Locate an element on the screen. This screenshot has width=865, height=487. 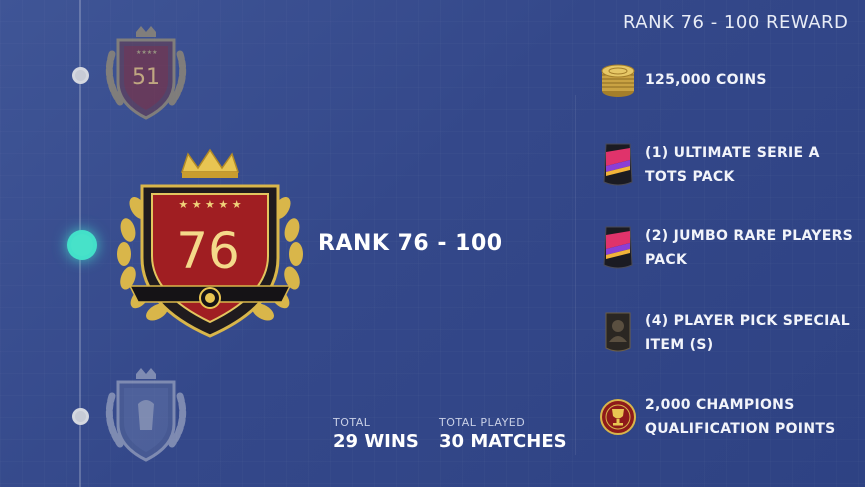
rewards-header: RANK 76 - 100 REWARD is located at coordinates (736, 22).